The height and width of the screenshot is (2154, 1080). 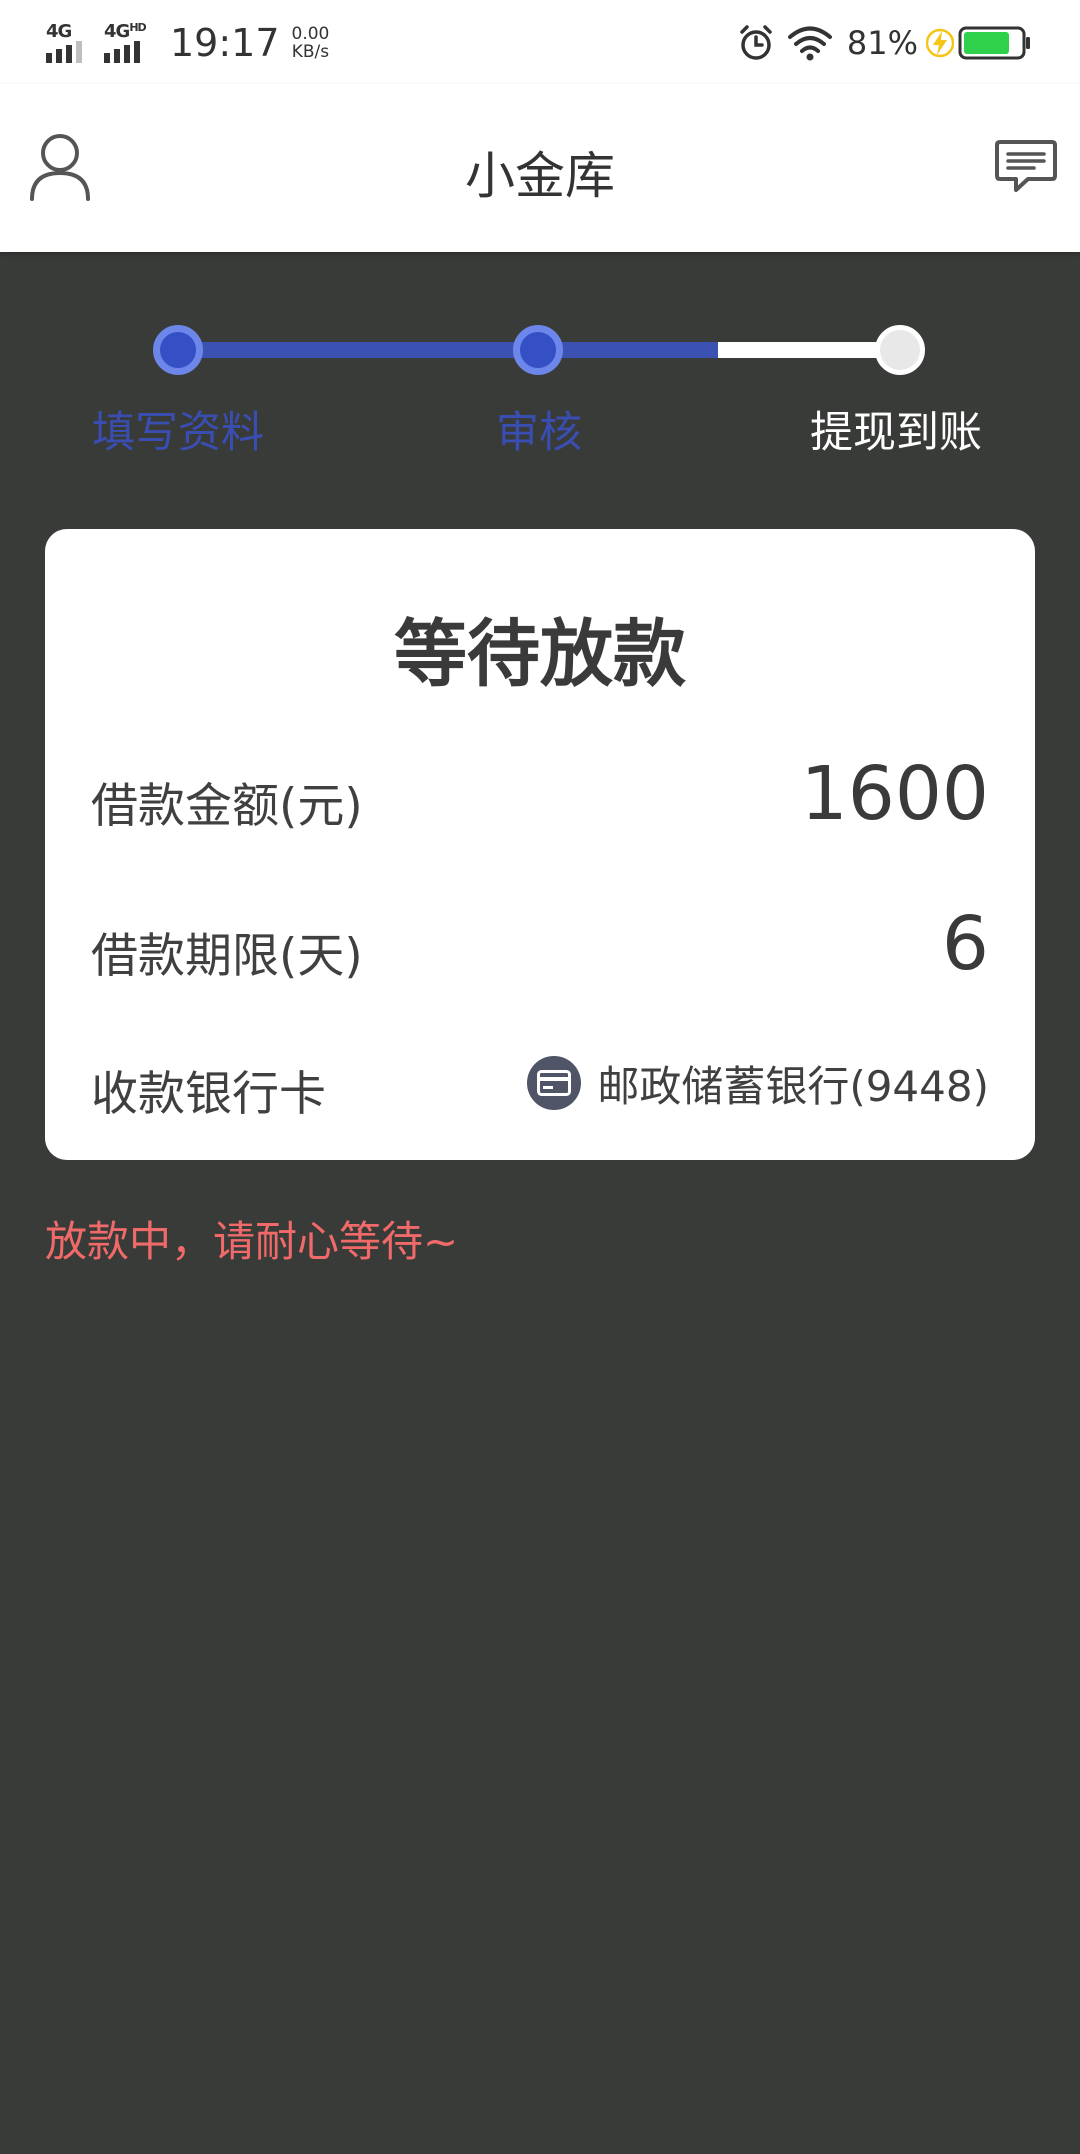 What do you see at coordinates (793, 1086) in the screenshot?
I see `bank-card-value: 邮政储蓄银行(9448)` at bounding box center [793, 1086].